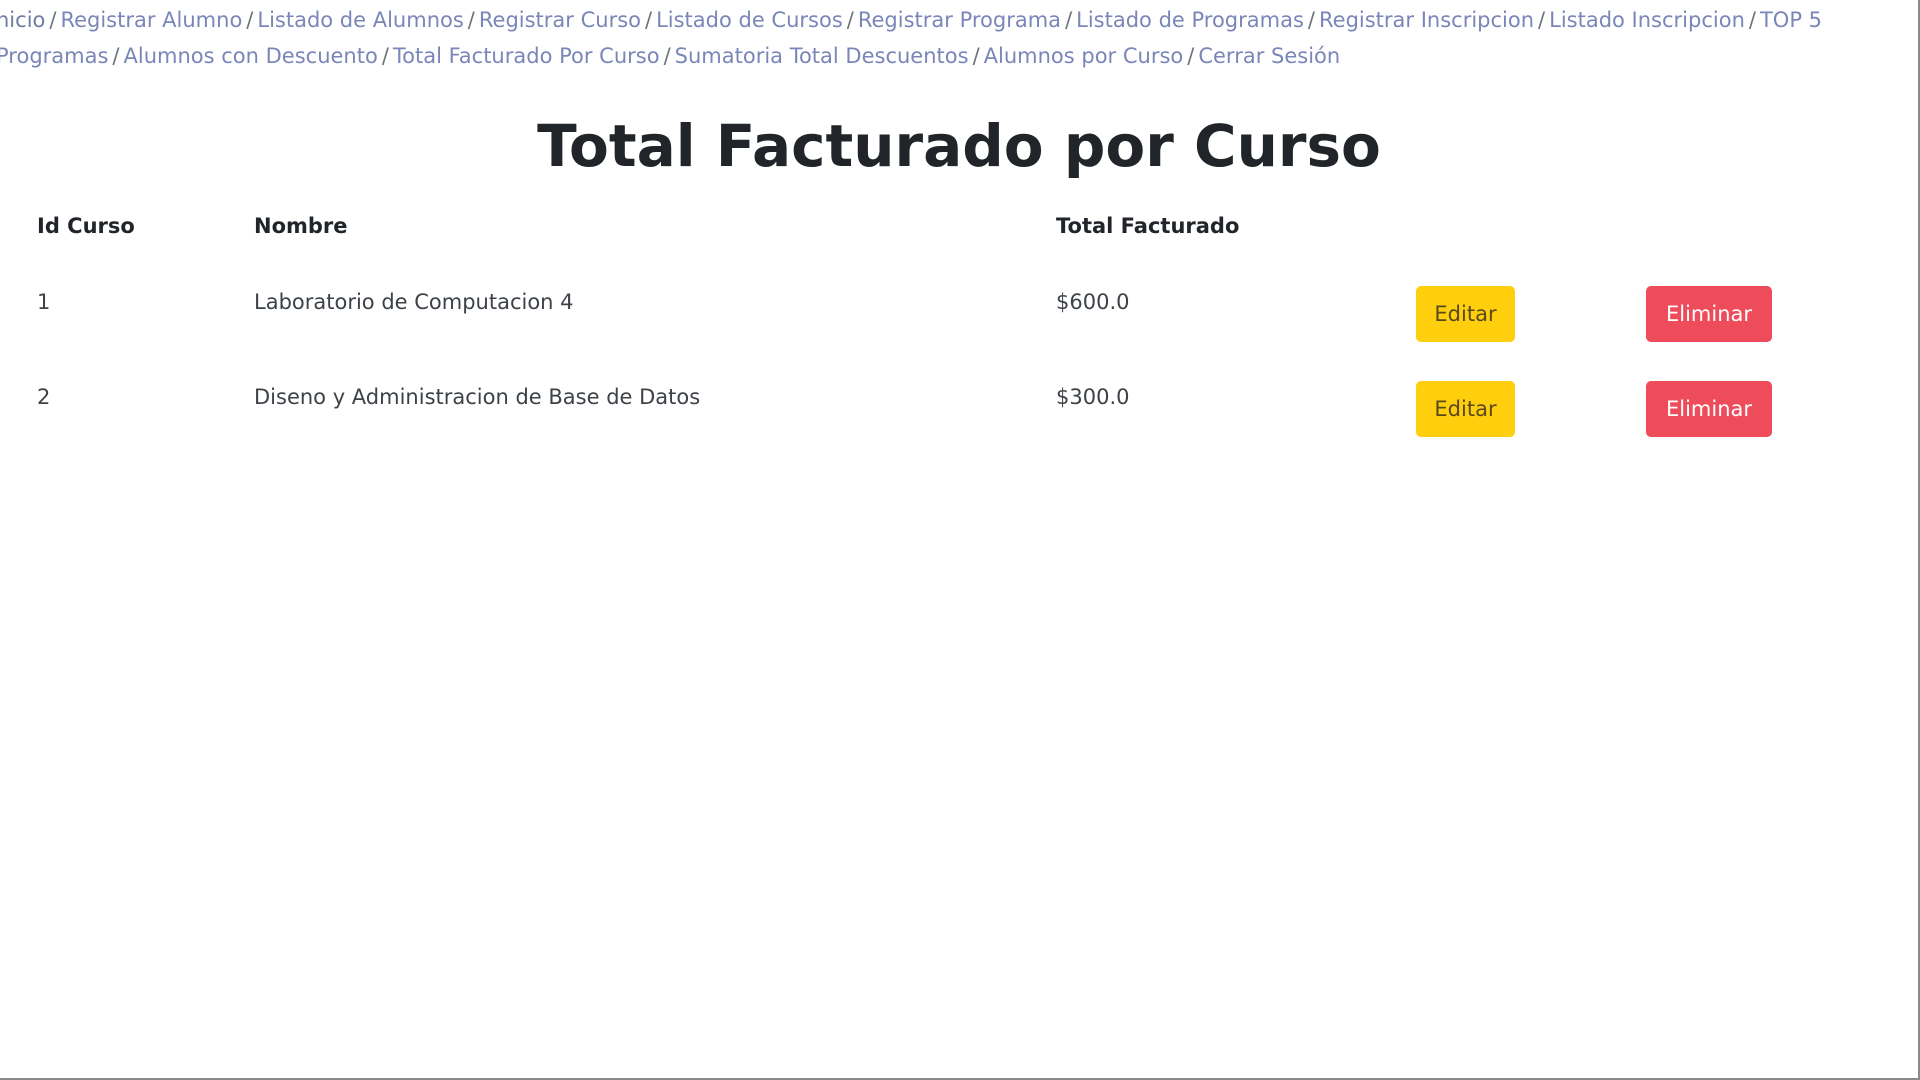  Describe the element at coordinates (749, 20) in the screenshot. I see `nav-link-listado-cursos: Listado de Cursos` at that location.